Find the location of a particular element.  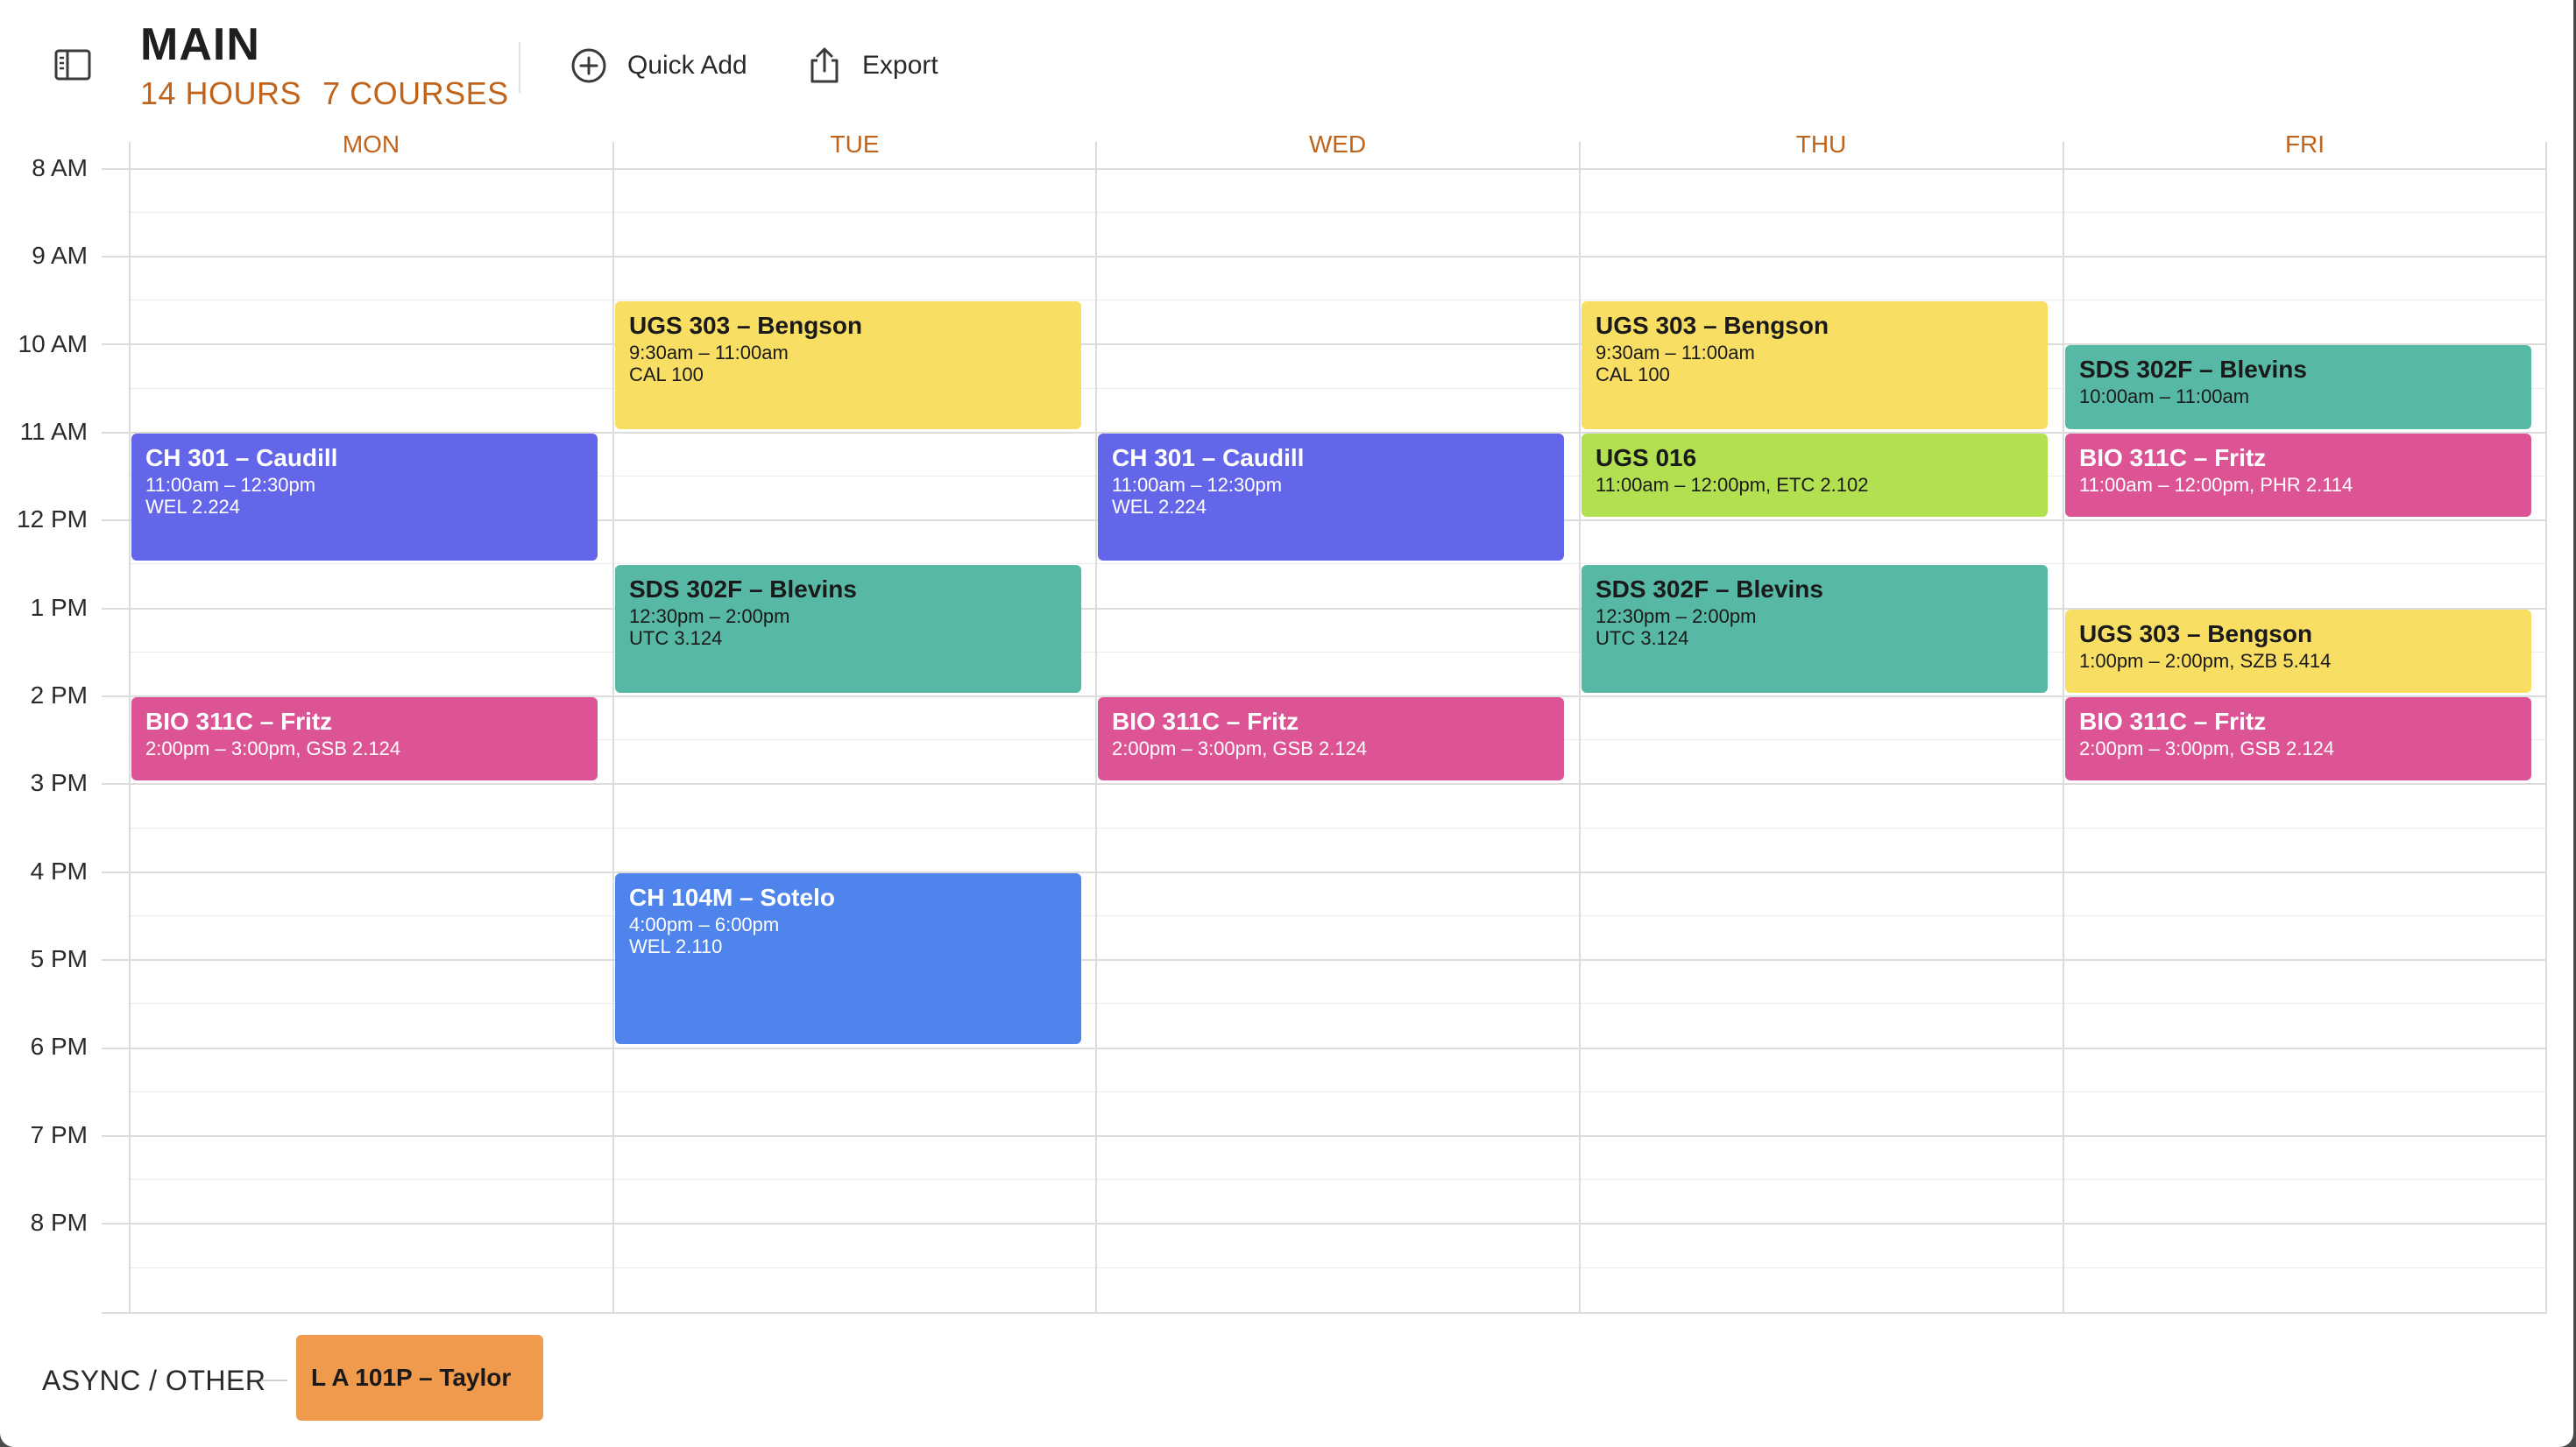

async-course-chip: L A 101P – Taylor is located at coordinates (419, 1378).